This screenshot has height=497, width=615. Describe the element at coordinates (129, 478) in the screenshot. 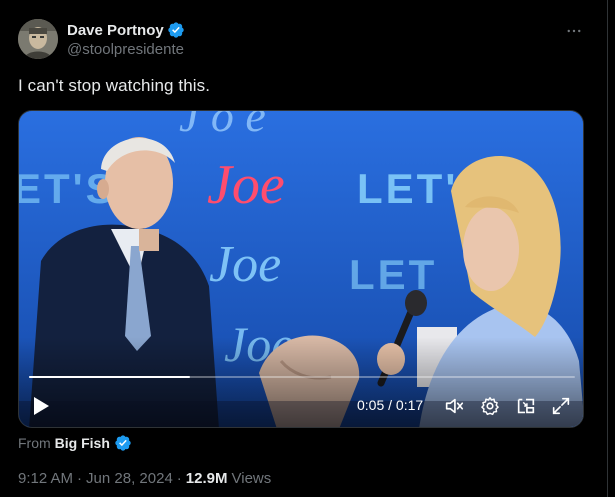

I see `tweet-date: Jun 28, 2024` at that location.